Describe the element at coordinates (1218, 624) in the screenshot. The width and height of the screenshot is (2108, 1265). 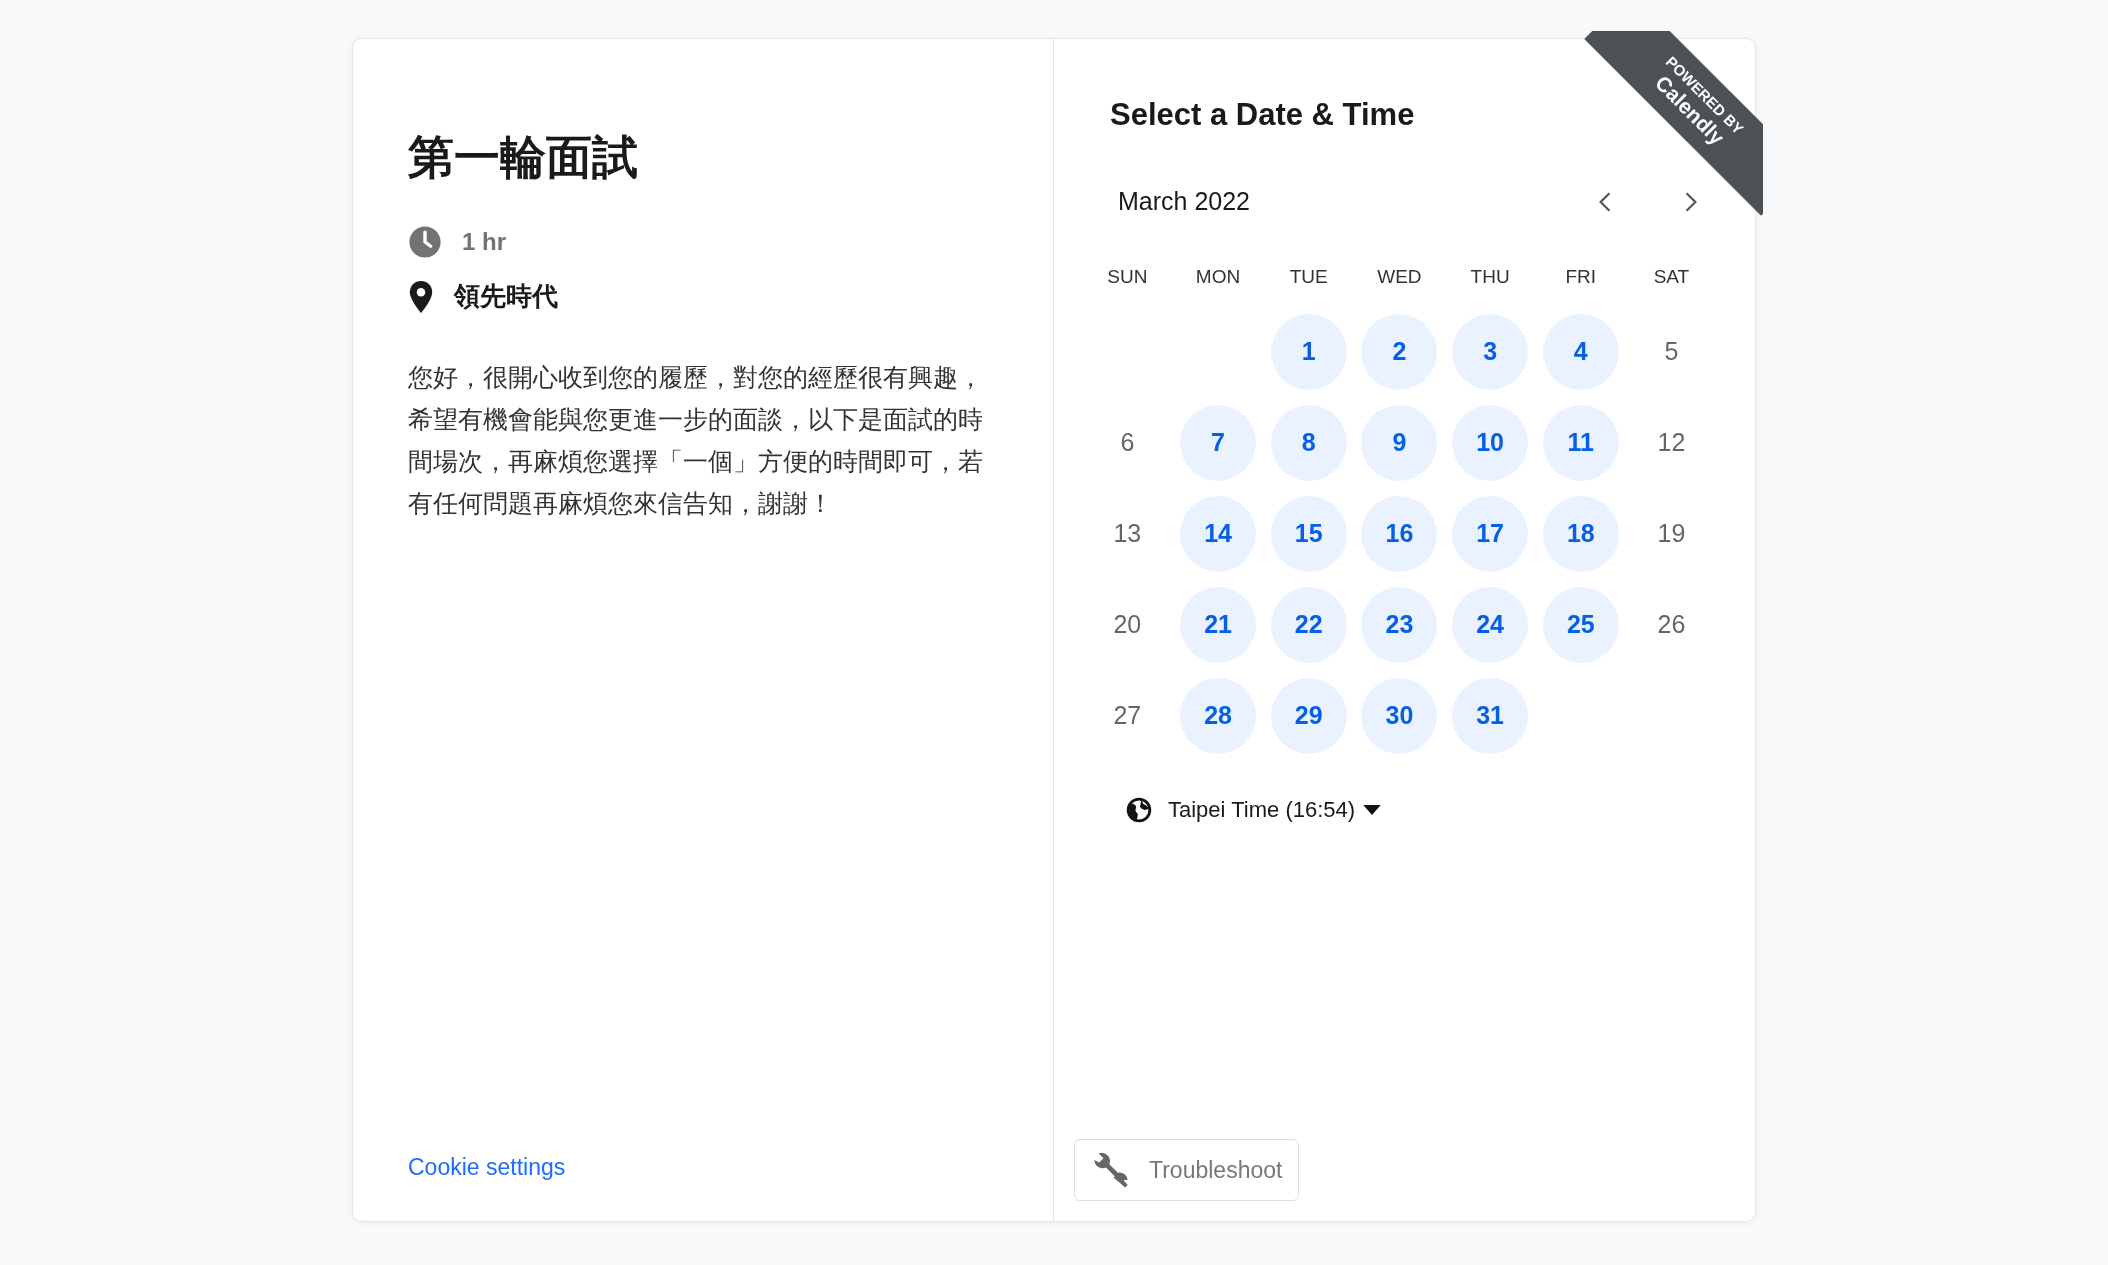
I see `available-date: 21` at that location.